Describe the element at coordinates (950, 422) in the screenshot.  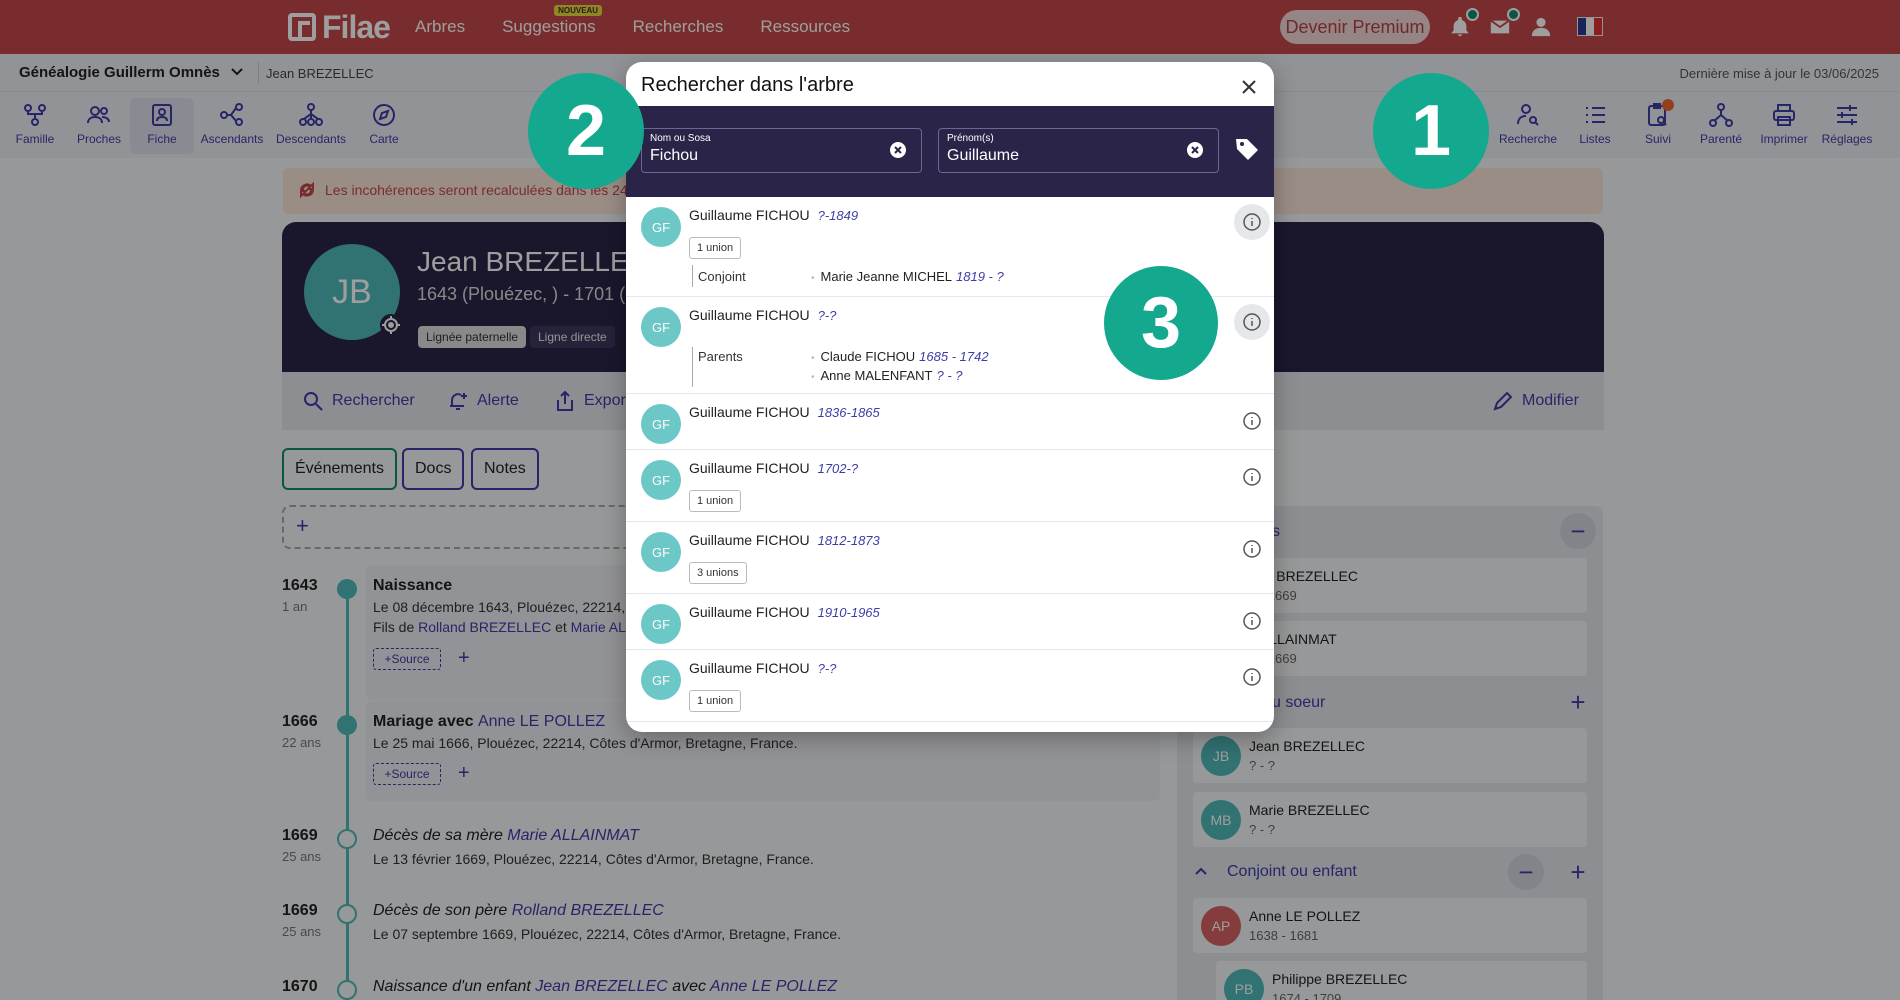
I see `result-row: GF Guillaume FICHOU 1836-1865` at that location.